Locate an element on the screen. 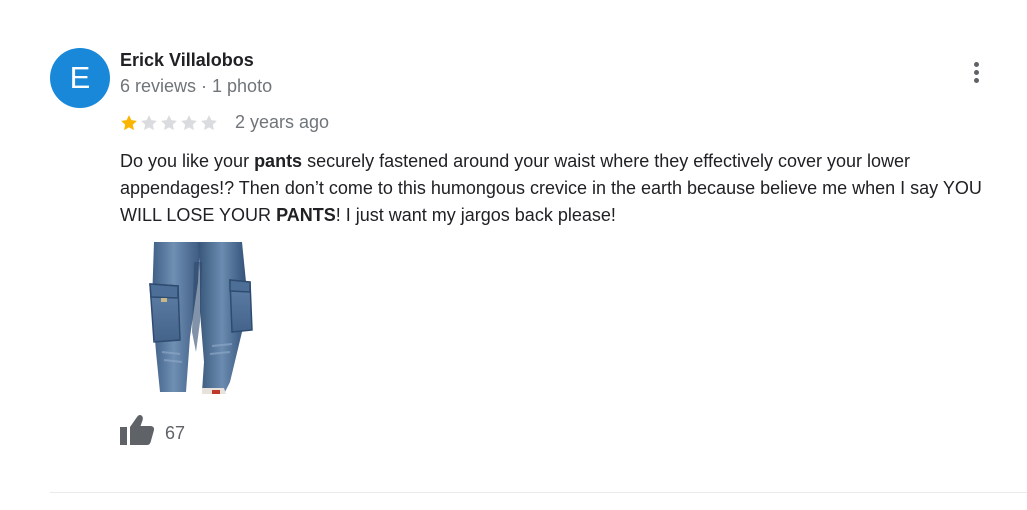  review-text-bold-2: PANTS is located at coordinates (306, 215).